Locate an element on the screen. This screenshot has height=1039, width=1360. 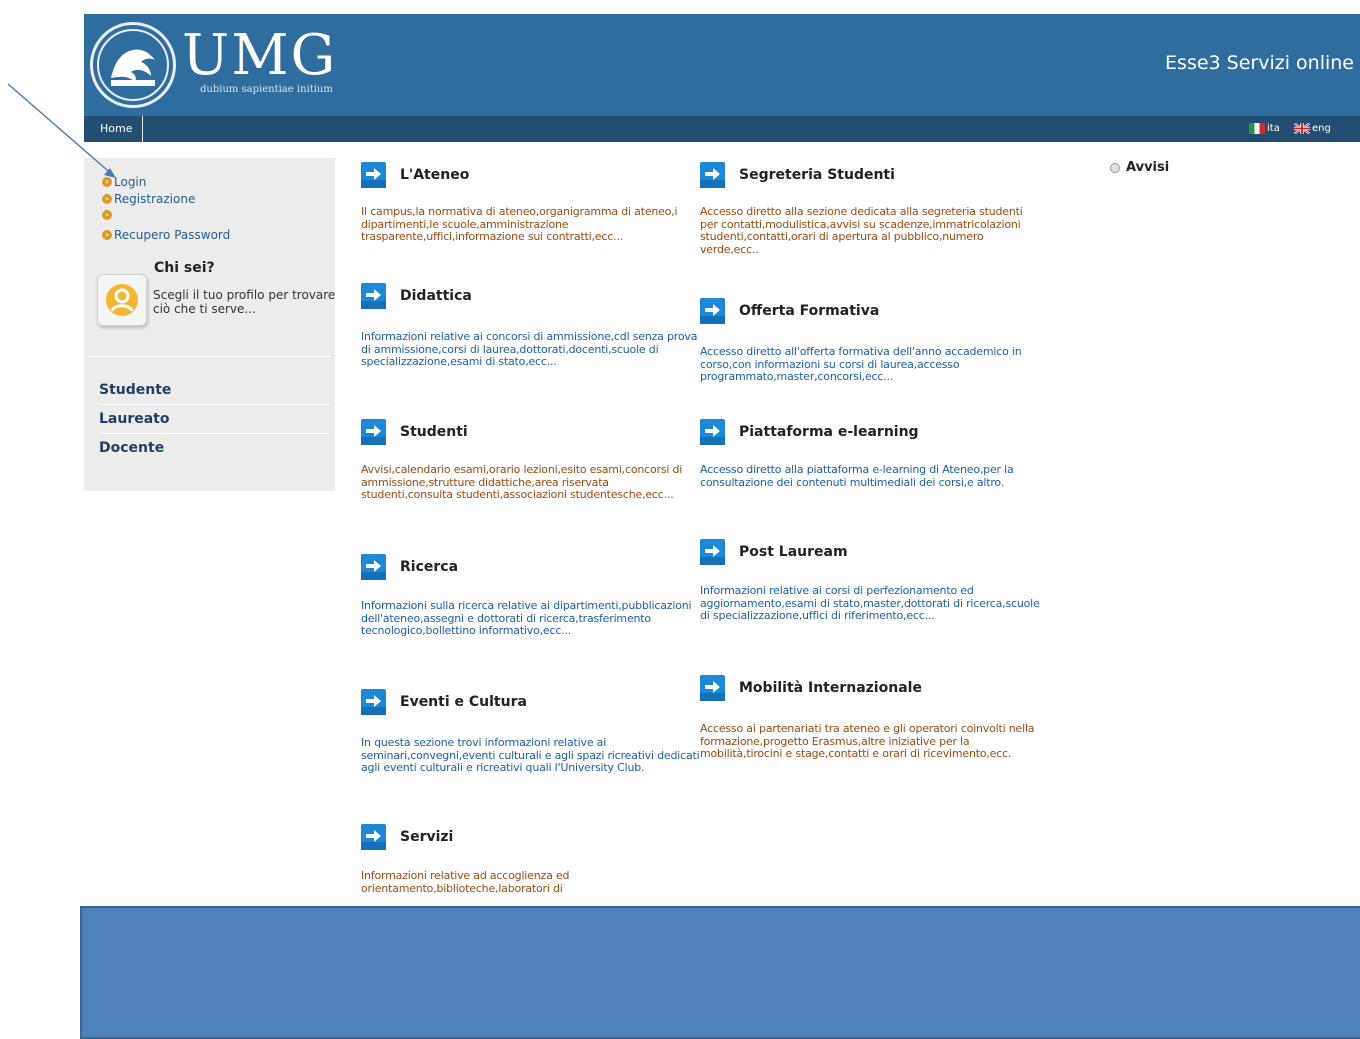
nav-home-link: Home is located at coordinates (114, 129).